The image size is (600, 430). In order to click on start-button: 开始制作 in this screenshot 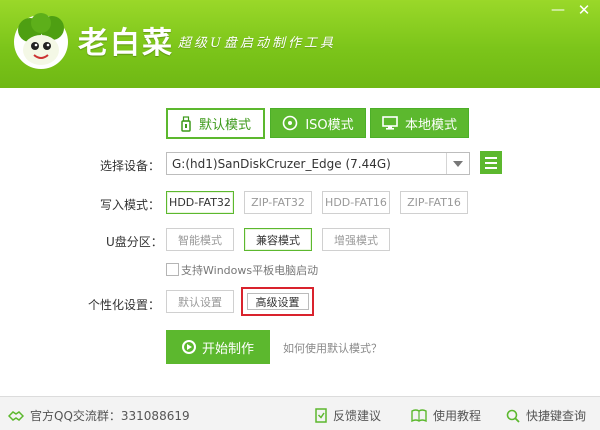, I will do `click(218, 347)`.